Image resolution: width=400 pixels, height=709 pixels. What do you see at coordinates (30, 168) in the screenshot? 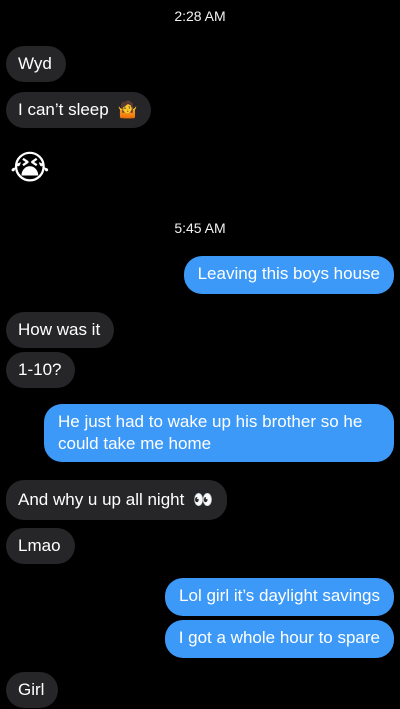
I see `crying-emoji-icon: 😭` at bounding box center [30, 168].